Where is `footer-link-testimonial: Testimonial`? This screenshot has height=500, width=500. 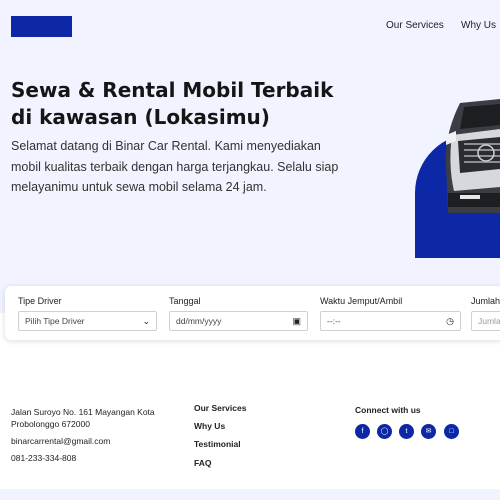
footer-link-testimonial: Testimonial is located at coordinates (217, 444).